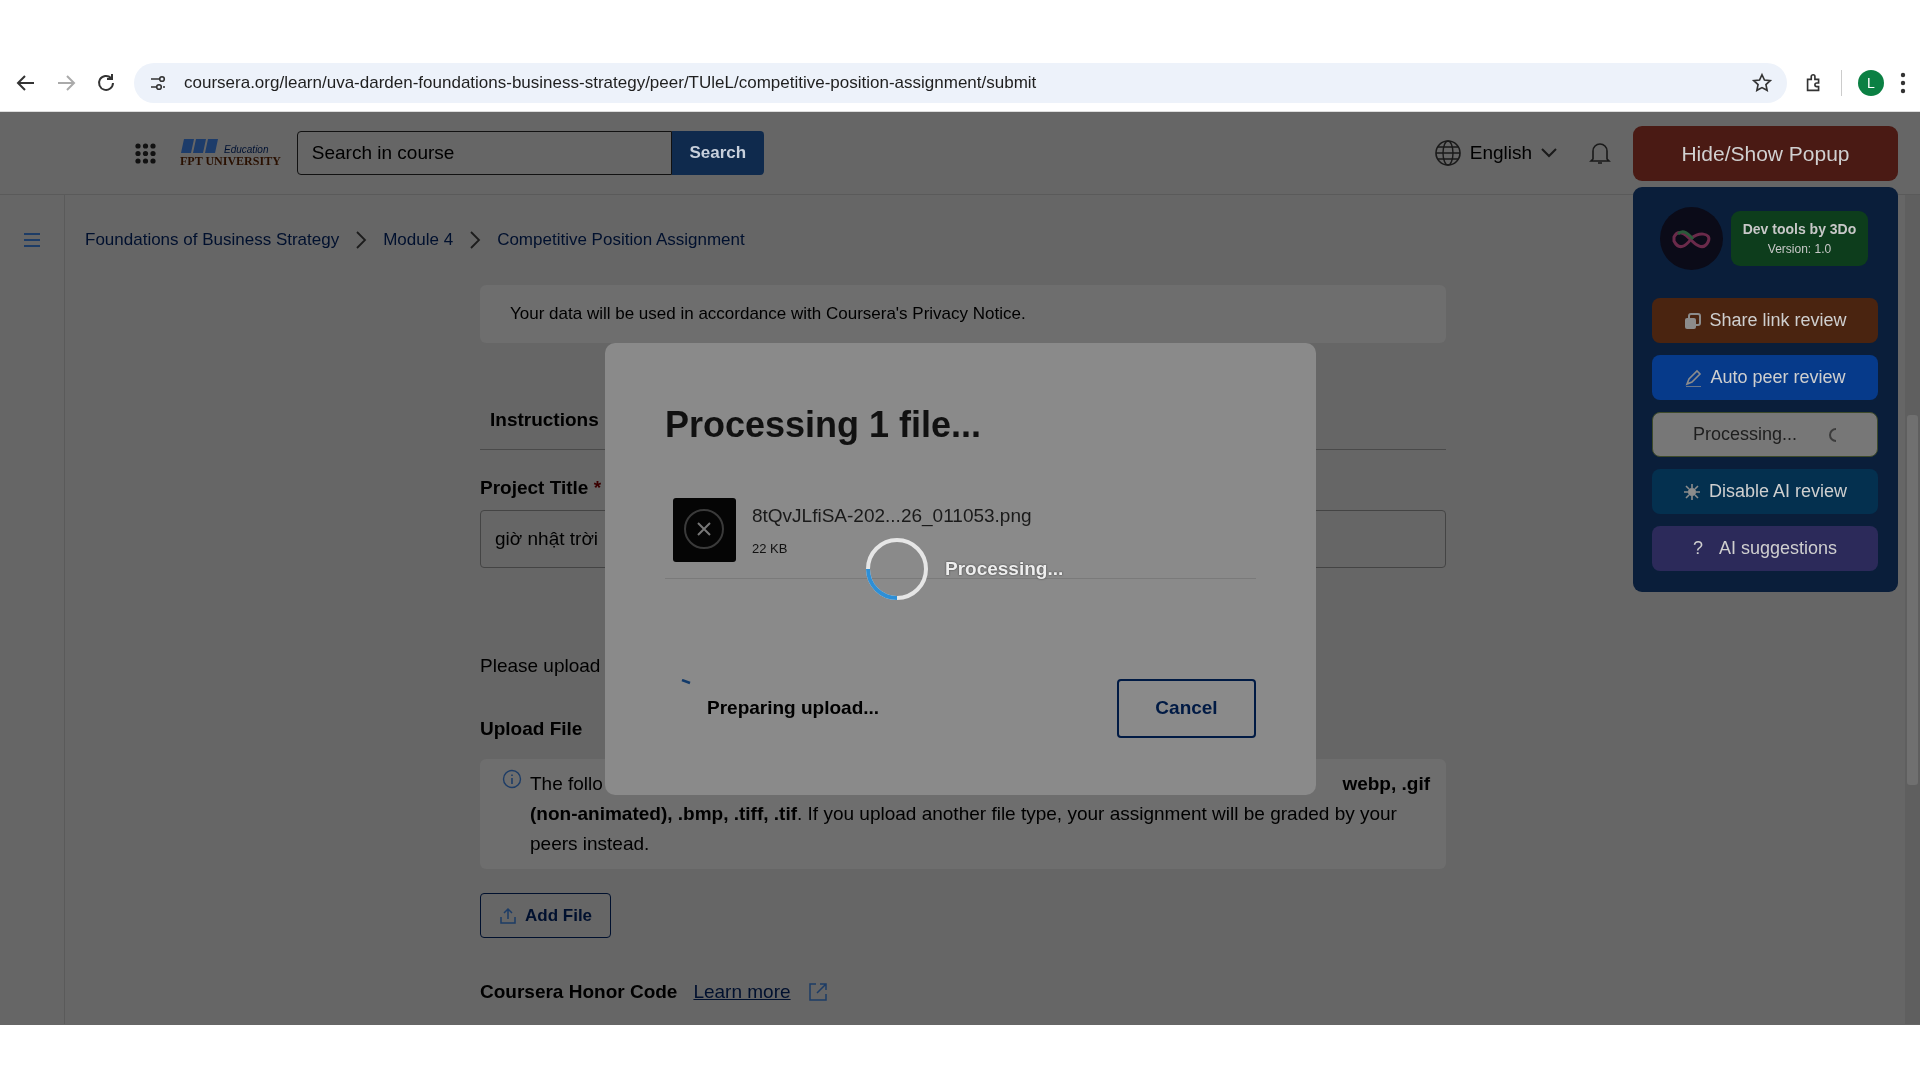 This screenshot has width=1920, height=1080. What do you see at coordinates (621, 240) in the screenshot?
I see `breadcrumb-link: Competitive Position Assignment` at bounding box center [621, 240].